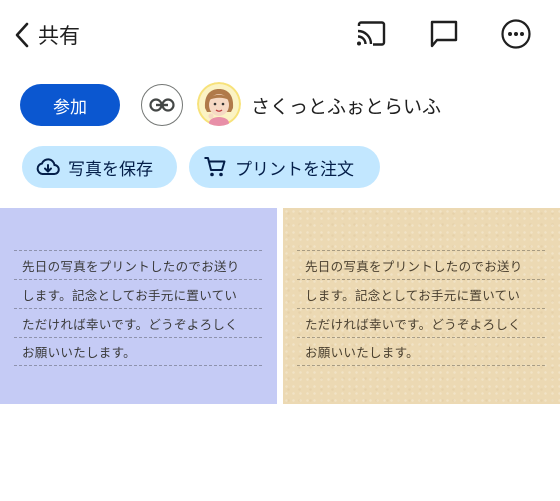 This screenshot has height=501, width=560. What do you see at coordinates (48, 166) in the screenshot?
I see `cloud-download-icon` at bounding box center [48, 166].